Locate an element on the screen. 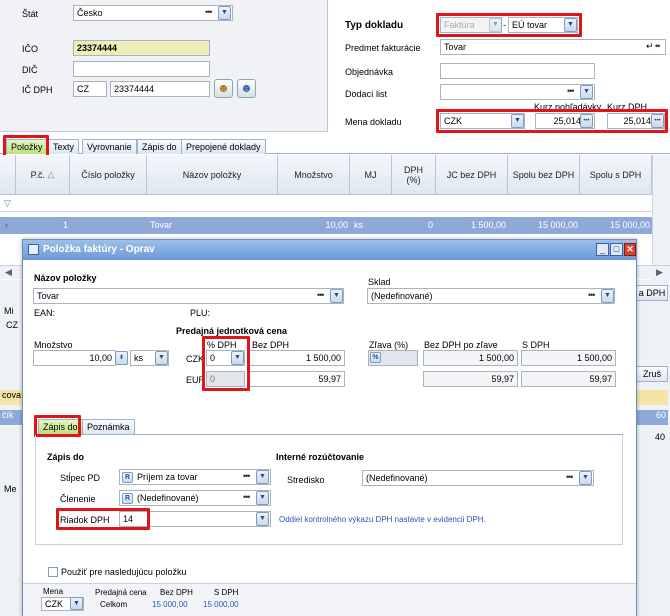  grid-col-pc: P.č. △ is located at coordinates (43, 174).